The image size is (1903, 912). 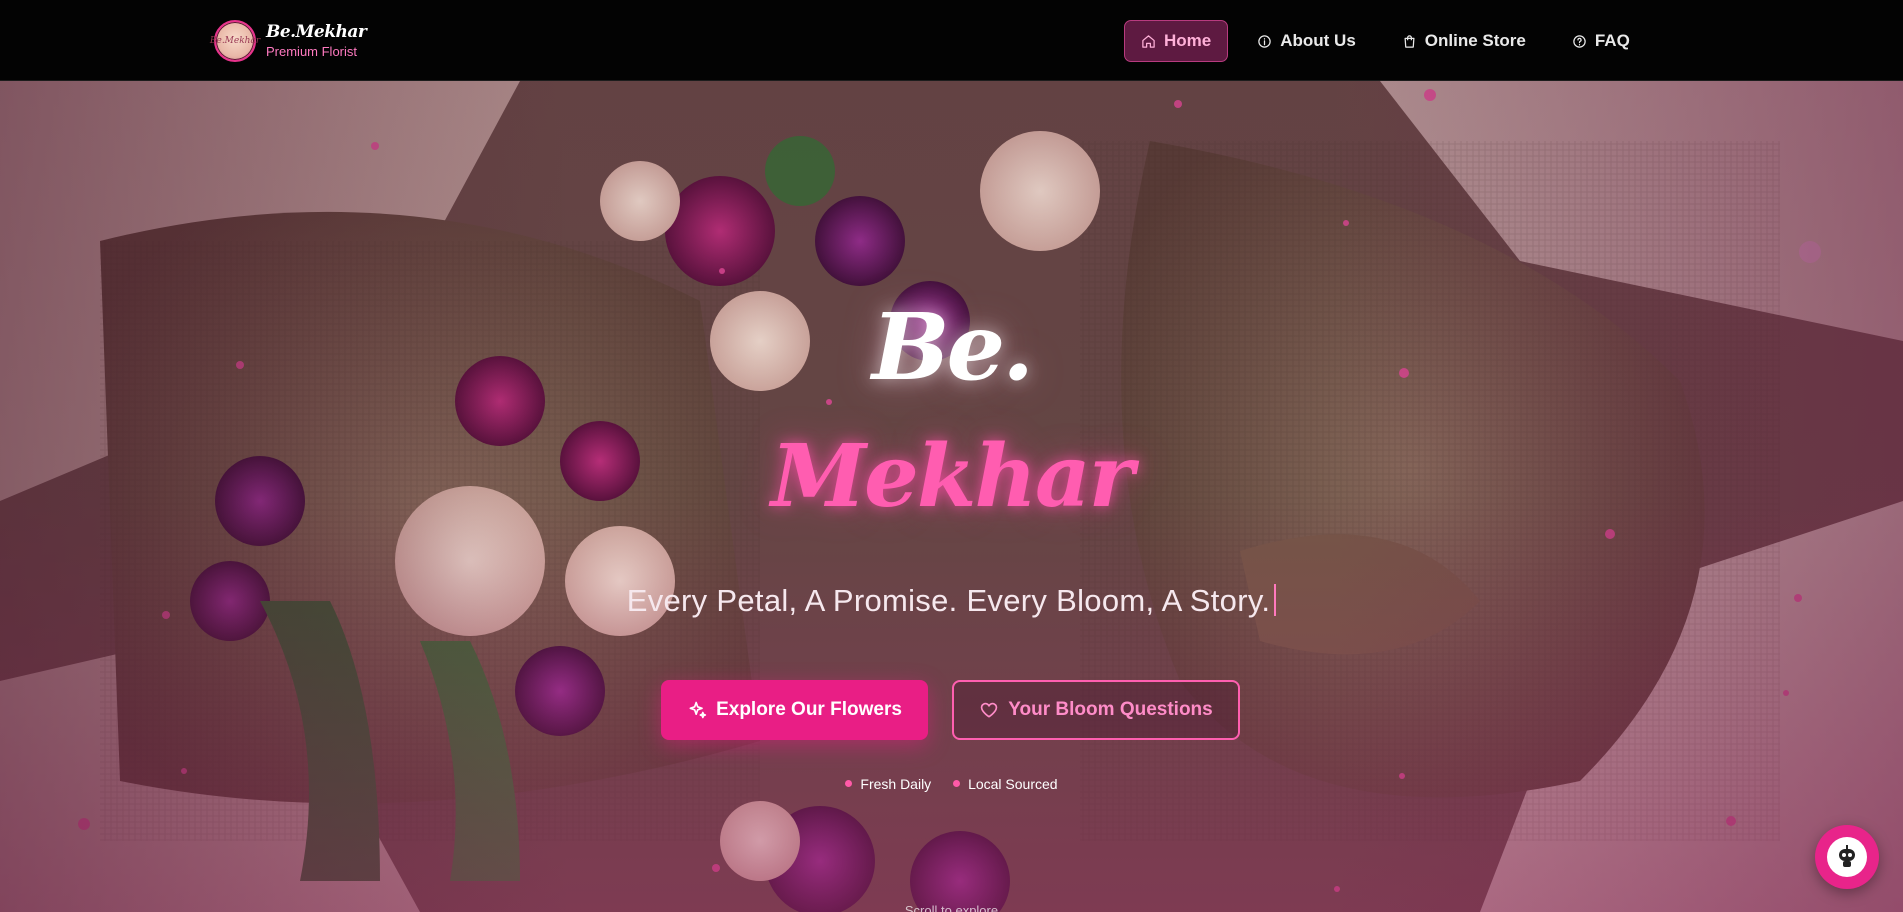 I want to click on feature-label: Fresh Daily, so click(x=896, y=783).